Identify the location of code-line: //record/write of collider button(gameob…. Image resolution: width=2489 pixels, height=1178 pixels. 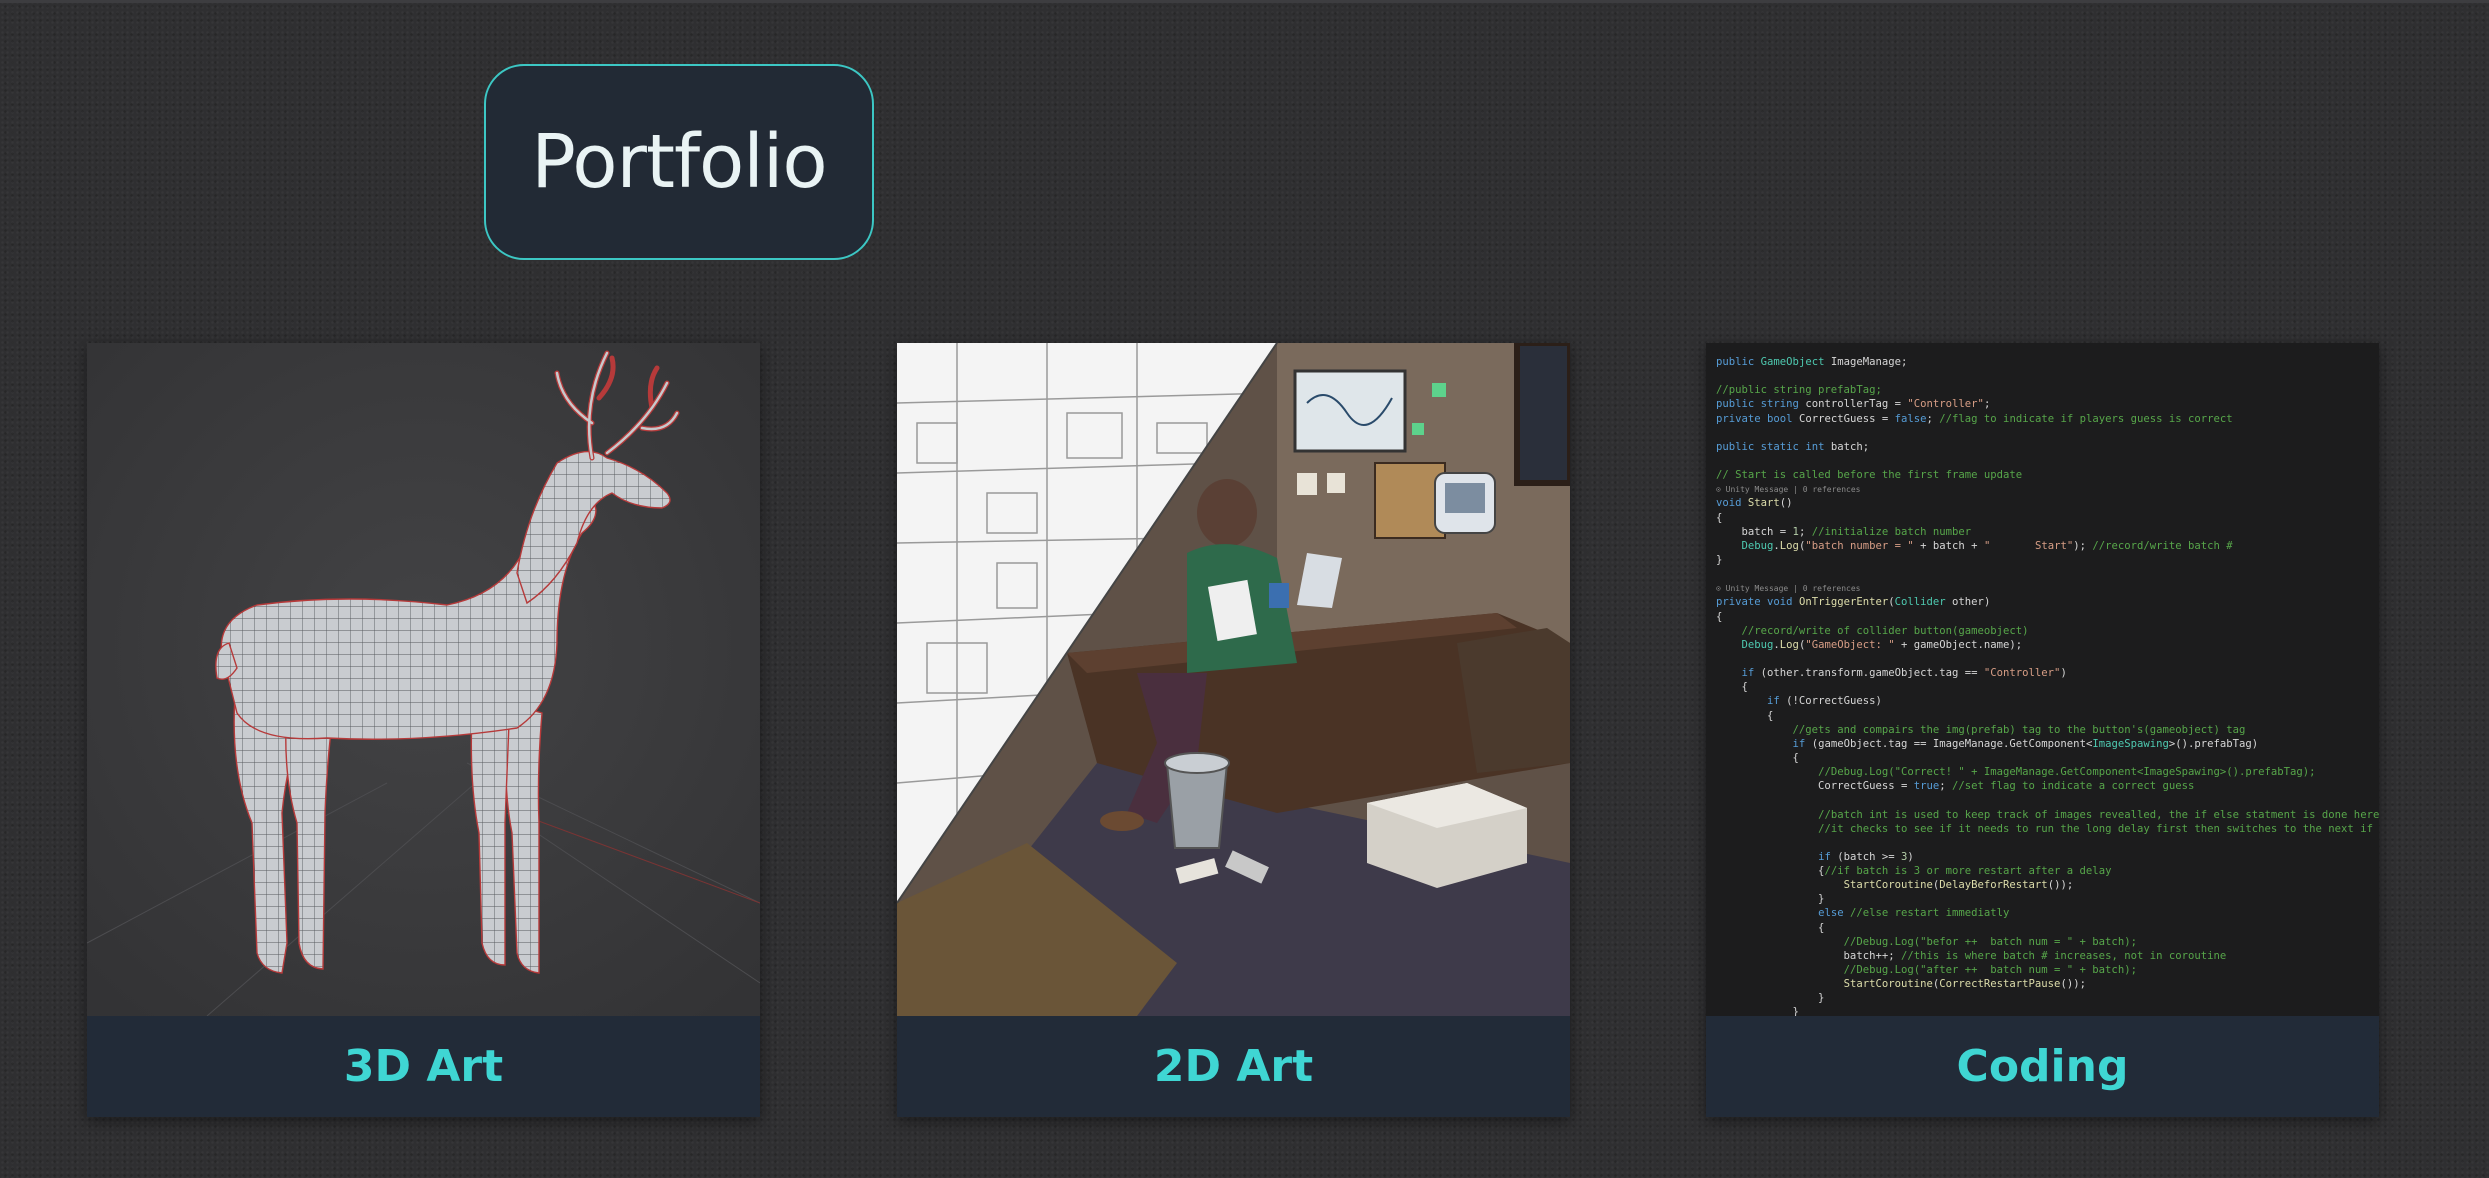
(1885, 630).